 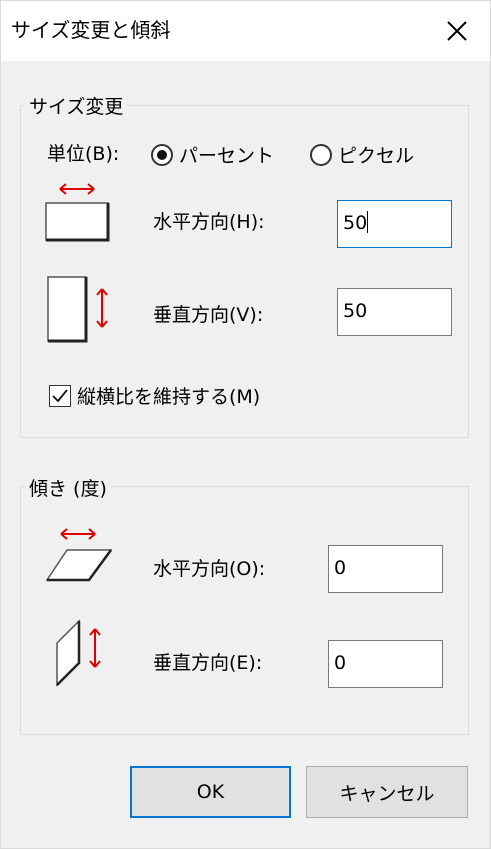 What do you see at coordinates (208, 315) in the screenshot?
I see `resize-vertical-label: 垂直方向(V):` at bounding box center [208, 315].